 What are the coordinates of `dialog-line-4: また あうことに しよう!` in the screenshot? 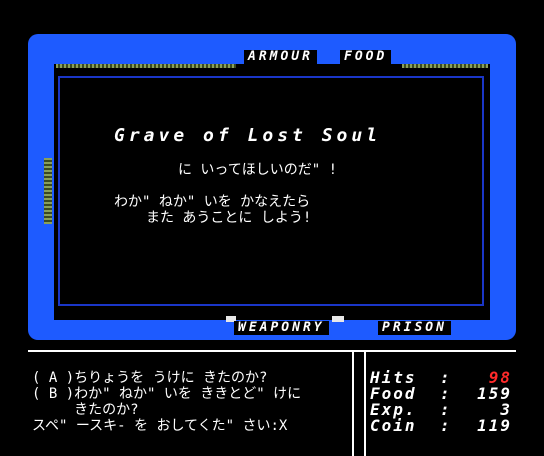 It's located at (229, 218).